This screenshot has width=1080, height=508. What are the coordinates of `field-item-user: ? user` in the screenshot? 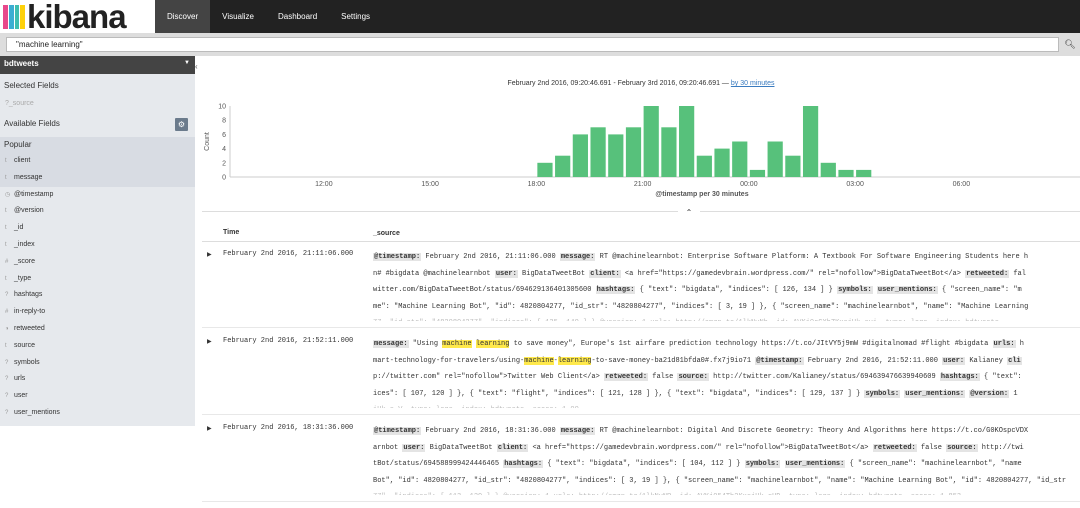 It's located at (97, 396).